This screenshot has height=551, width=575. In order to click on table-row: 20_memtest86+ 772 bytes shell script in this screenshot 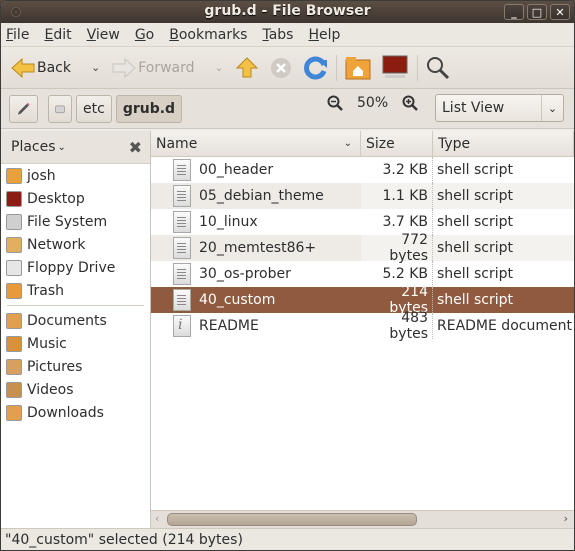, I will do `click(362, 248)`.